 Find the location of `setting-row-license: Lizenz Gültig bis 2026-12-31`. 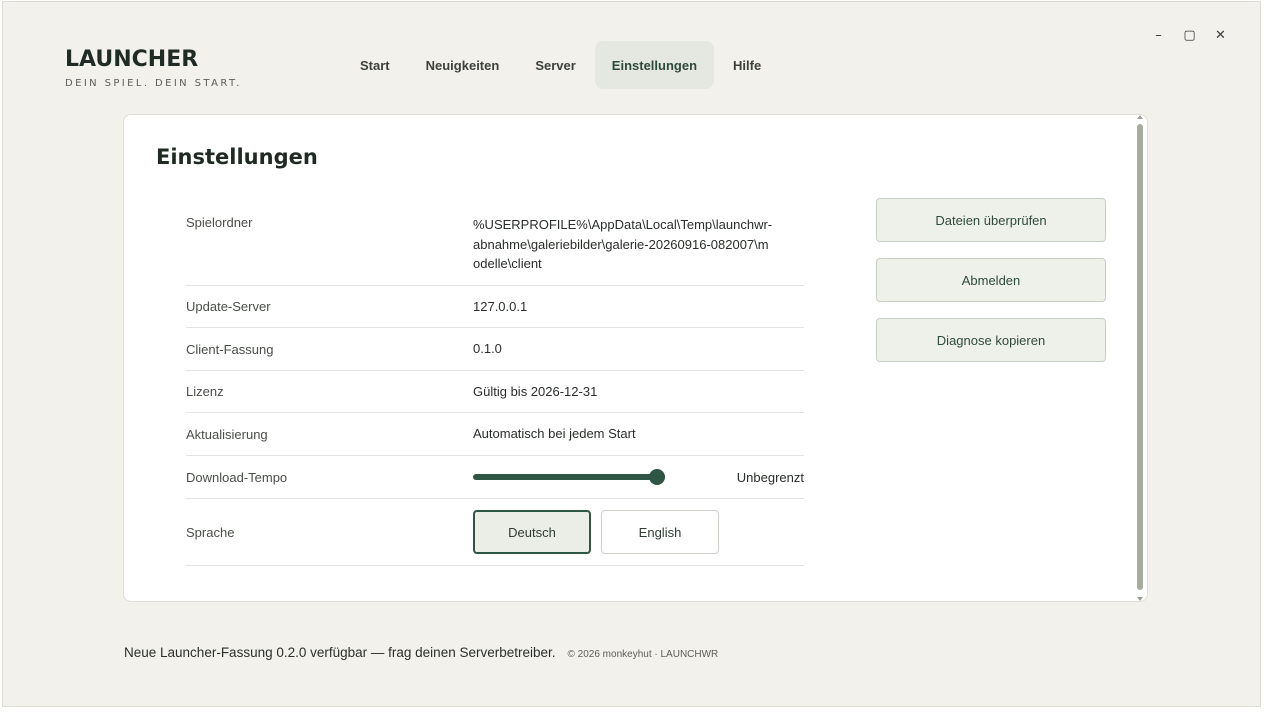

setting-row-license: Lizenz Gültig bis 2026-12-31 is located at coordinates (495, 392).